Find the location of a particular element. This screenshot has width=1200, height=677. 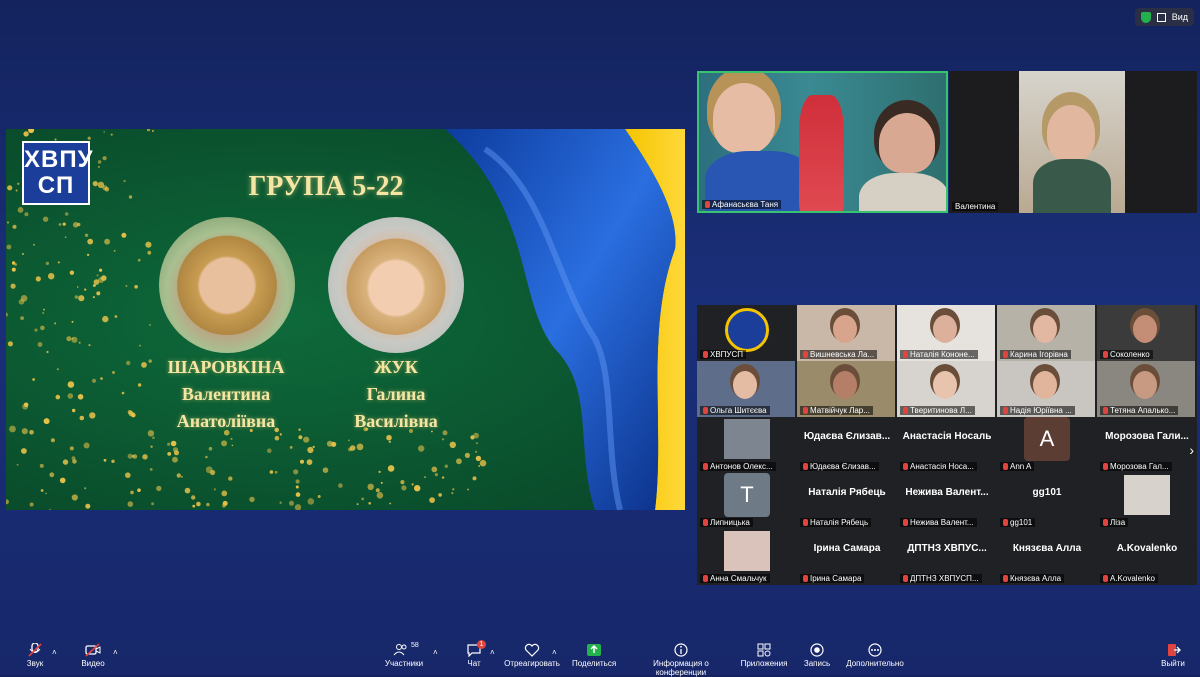

participant-label: Карина Ігорівна is located at coordinates (1035, 354).